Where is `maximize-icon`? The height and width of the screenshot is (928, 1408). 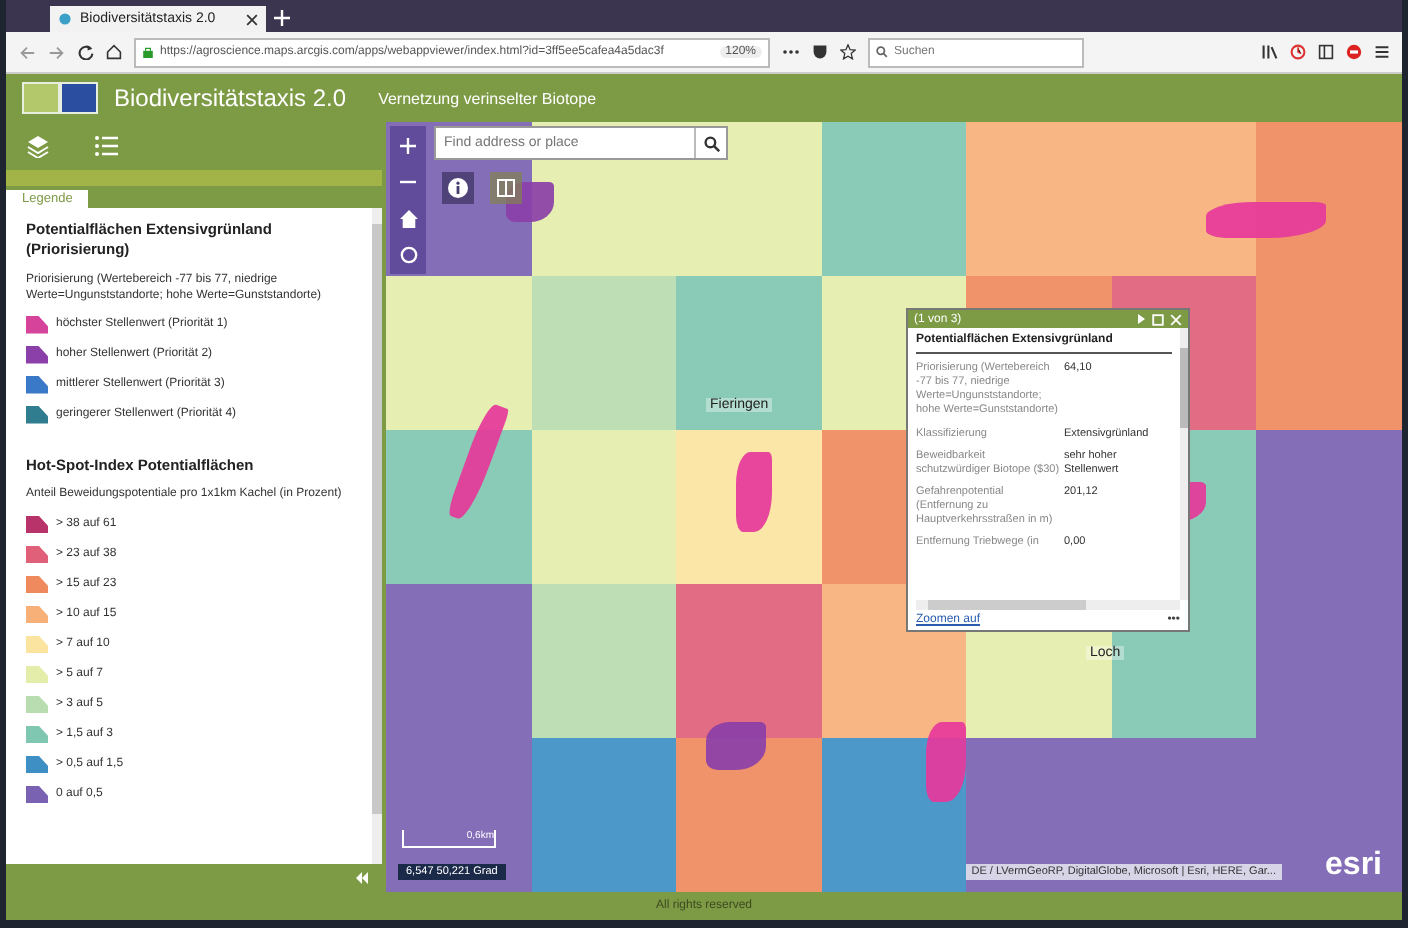 maximize-icon is located at coordinates (1158, 319).